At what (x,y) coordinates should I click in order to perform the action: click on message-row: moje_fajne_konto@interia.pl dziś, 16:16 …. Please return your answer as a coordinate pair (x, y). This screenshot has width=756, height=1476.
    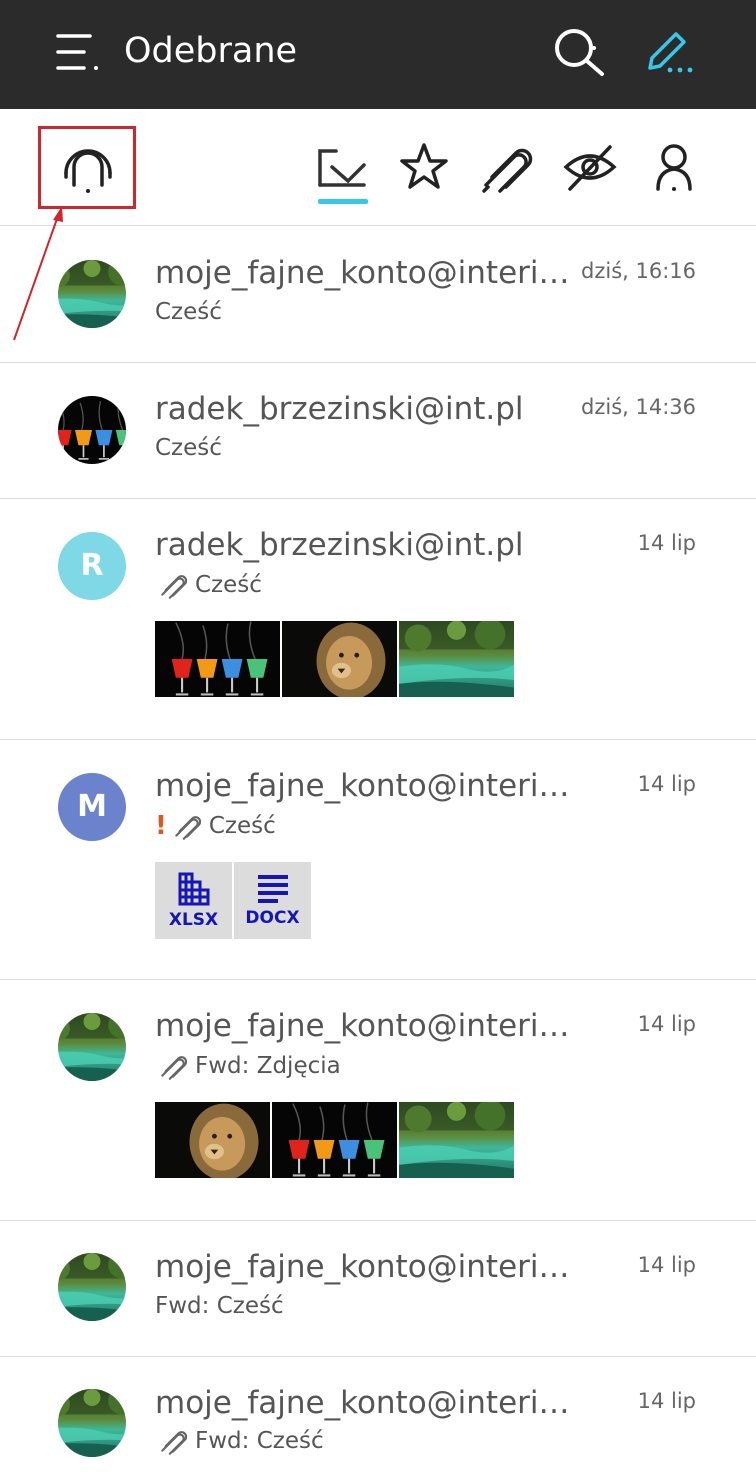
    Looking at the image, I should click on (378, 295).